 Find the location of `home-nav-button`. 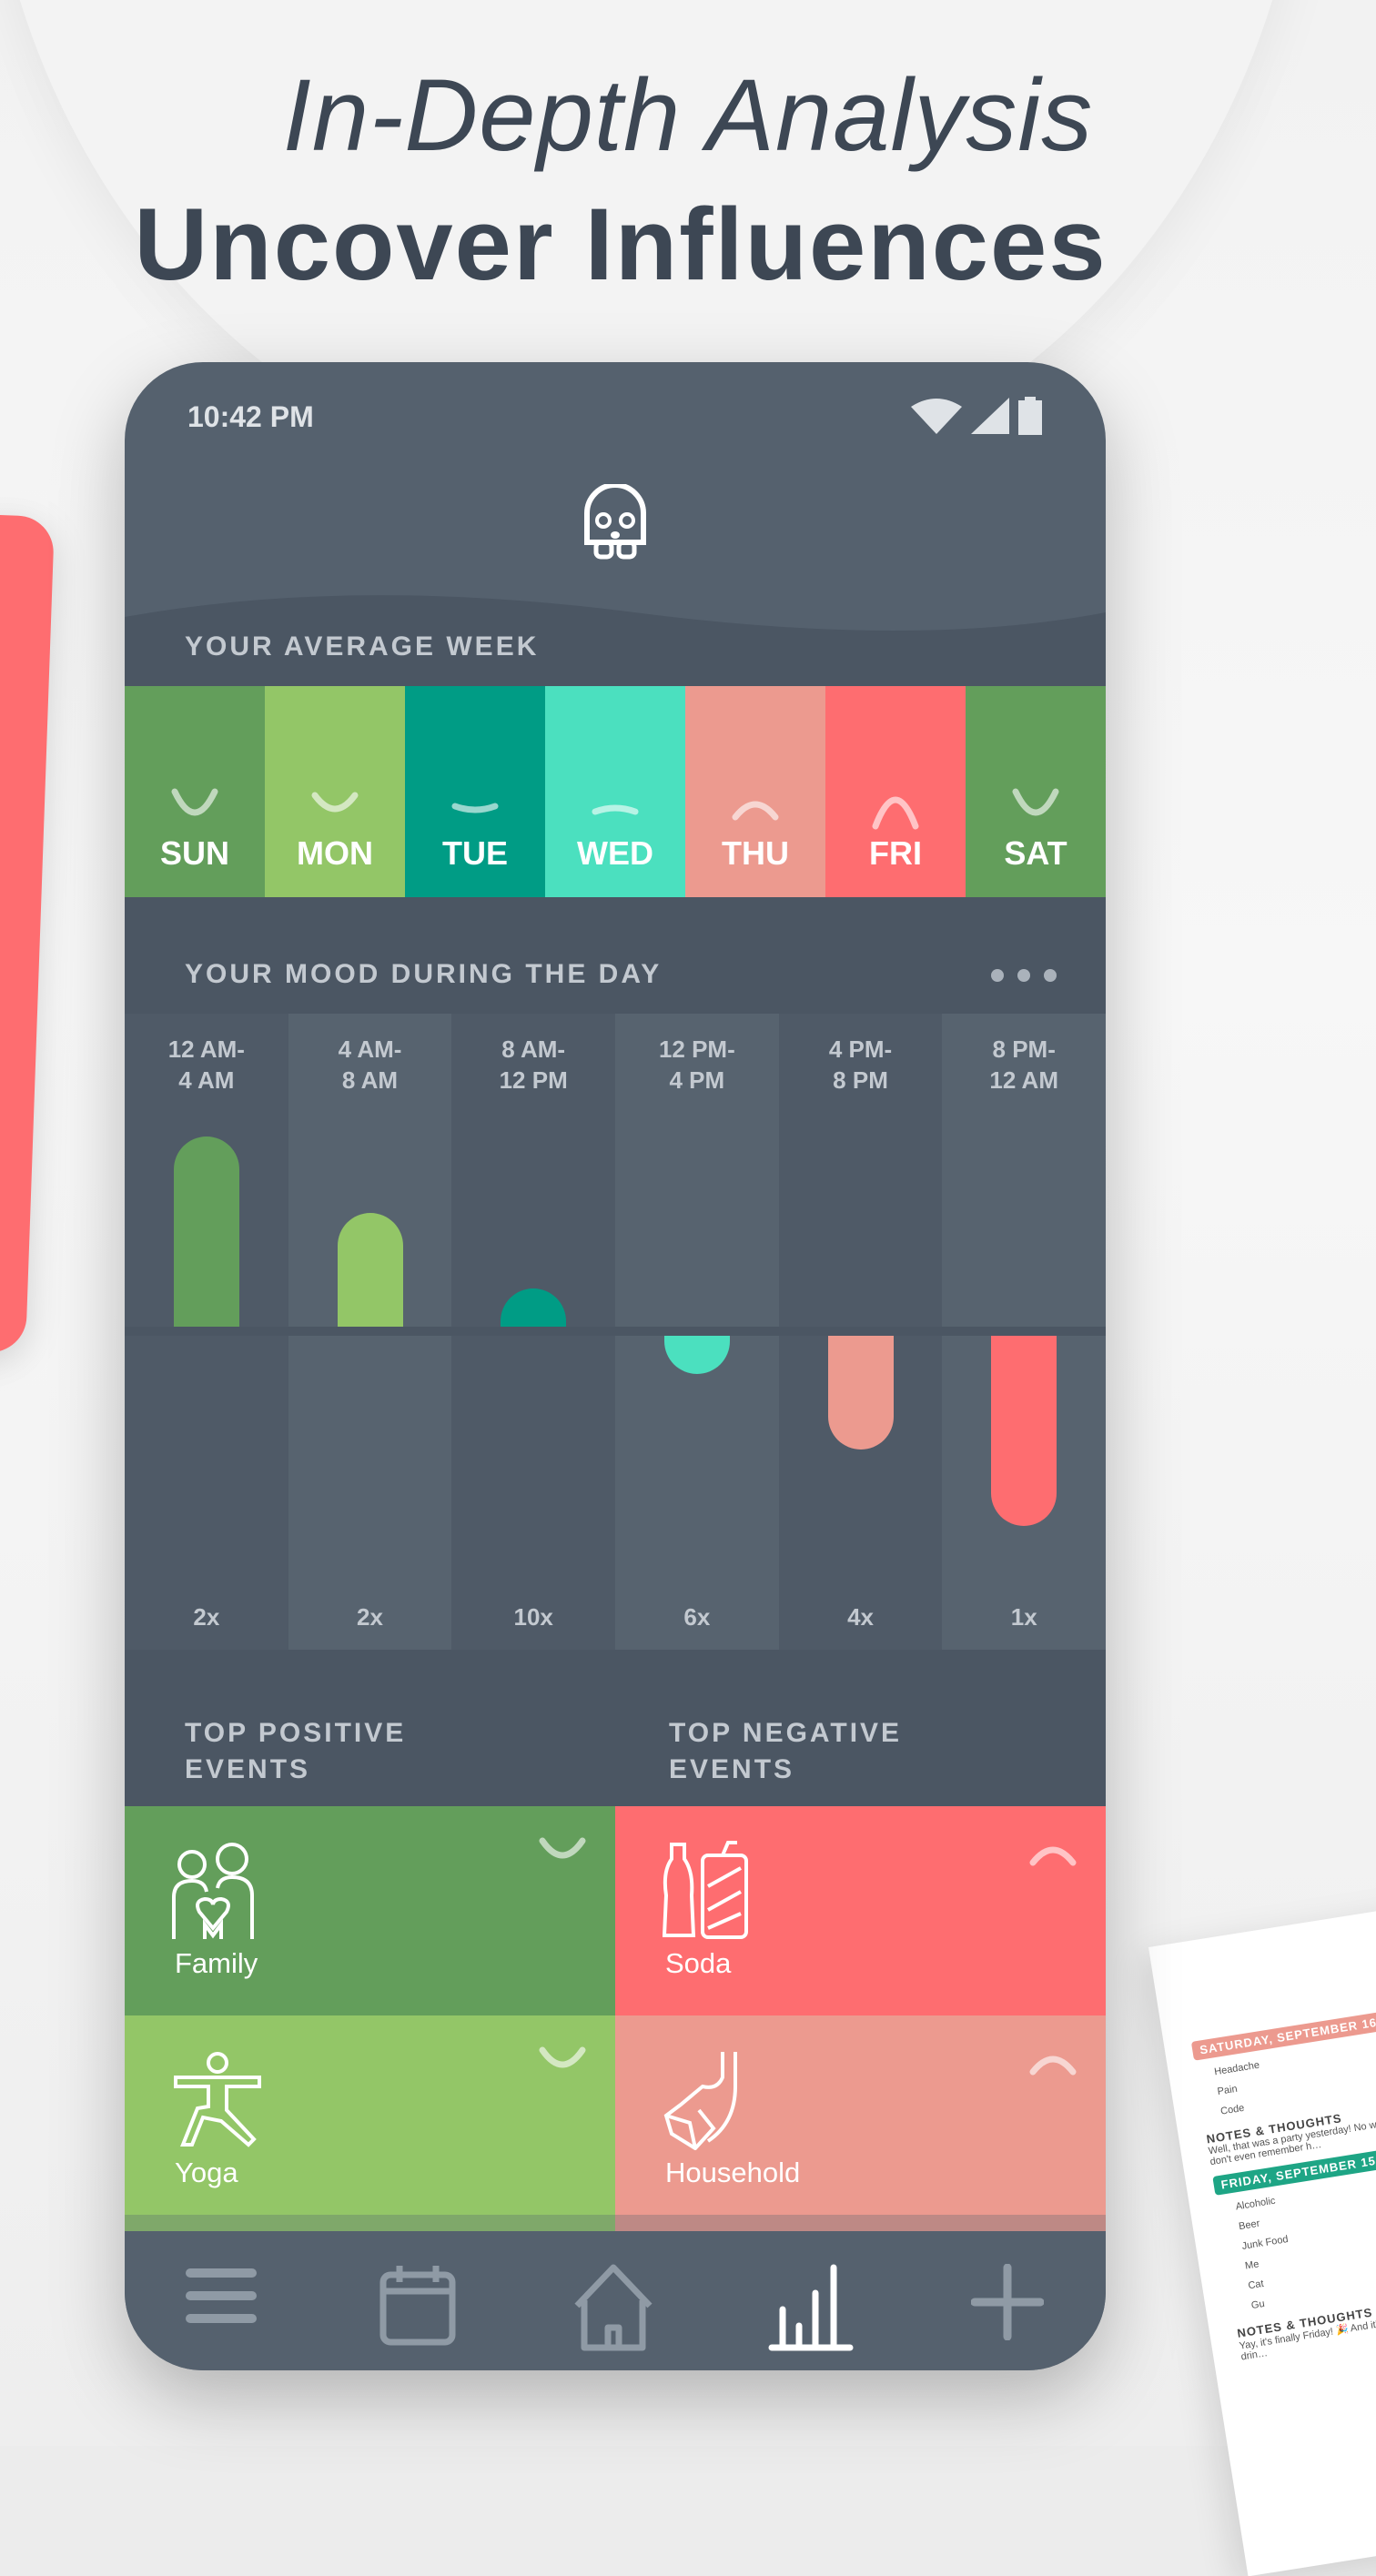

home-nav-button is located at coordinates (613, 2310).